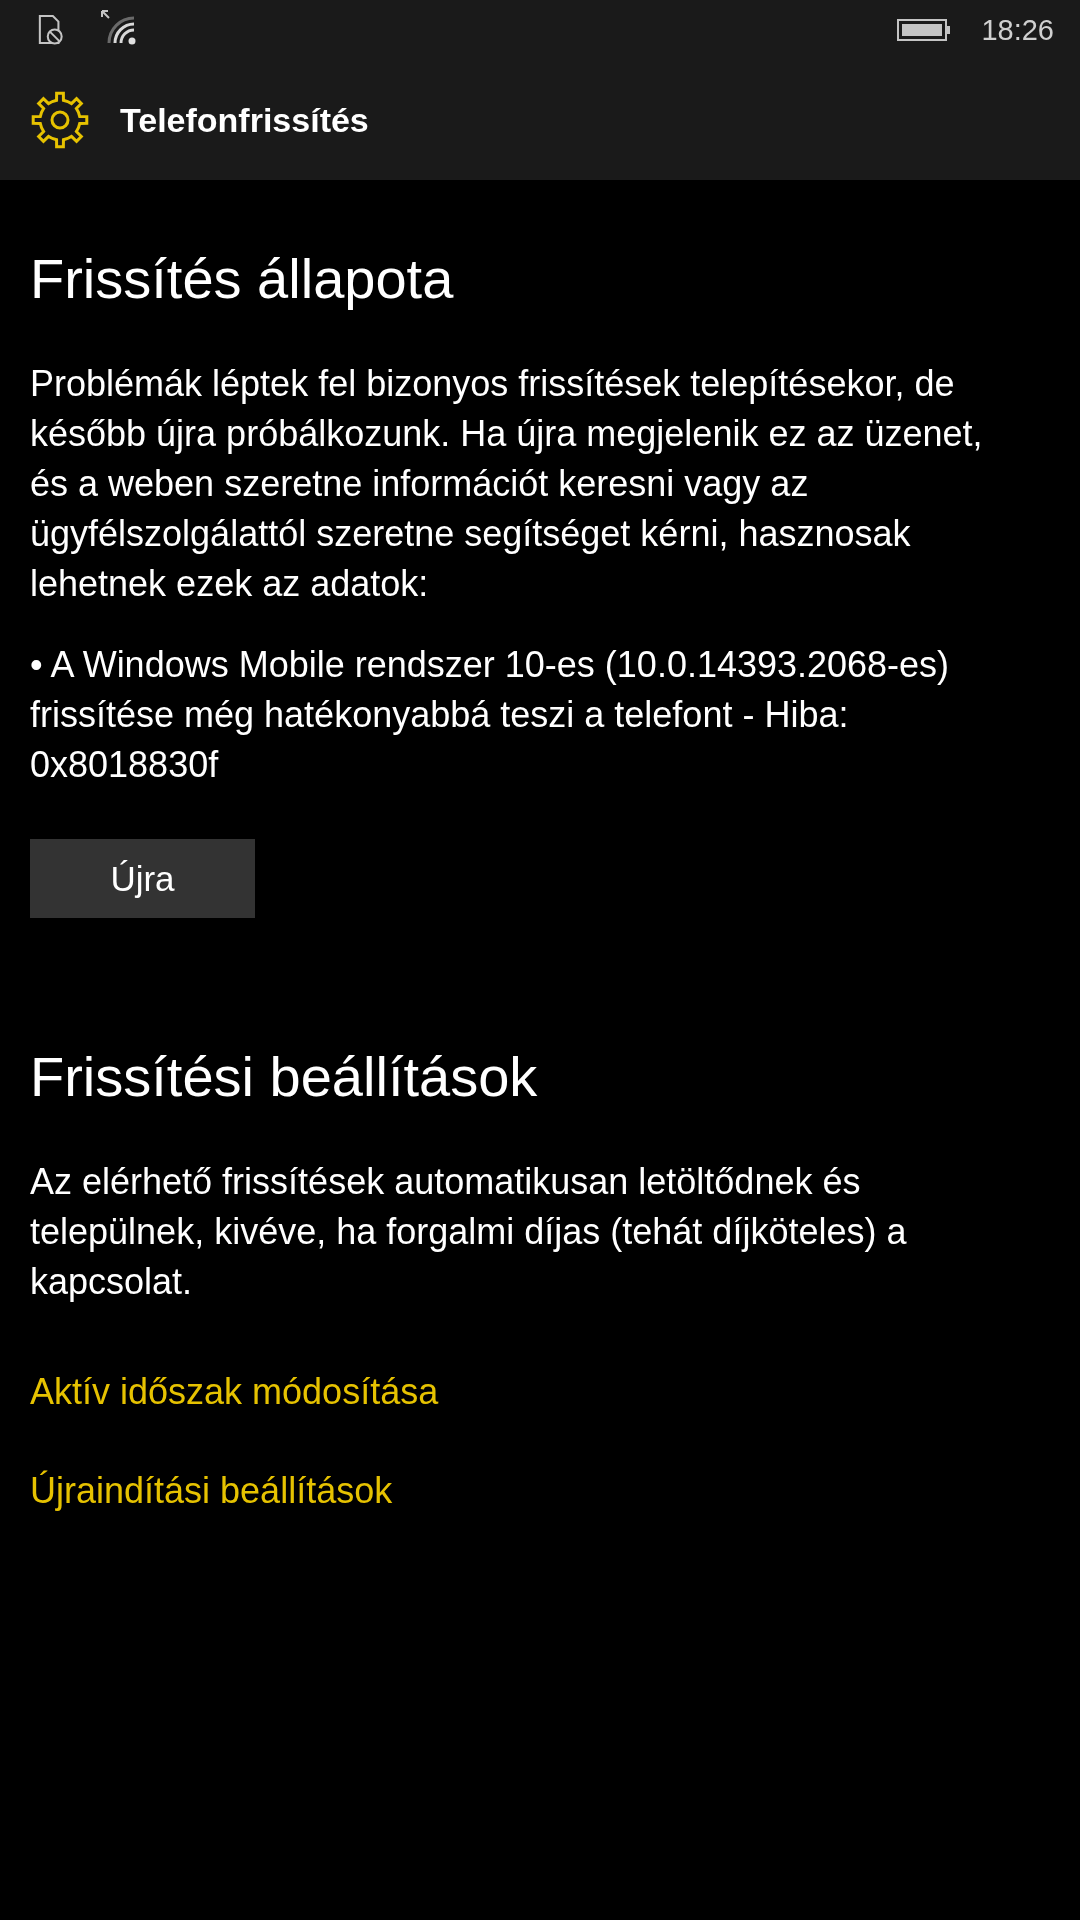 The width and height of the screenshot is (1080, 1920). What do you see at coordinates (142, 878) in the screenshot?
I see `retry-button: Újra` at bounding box center [142, 878].